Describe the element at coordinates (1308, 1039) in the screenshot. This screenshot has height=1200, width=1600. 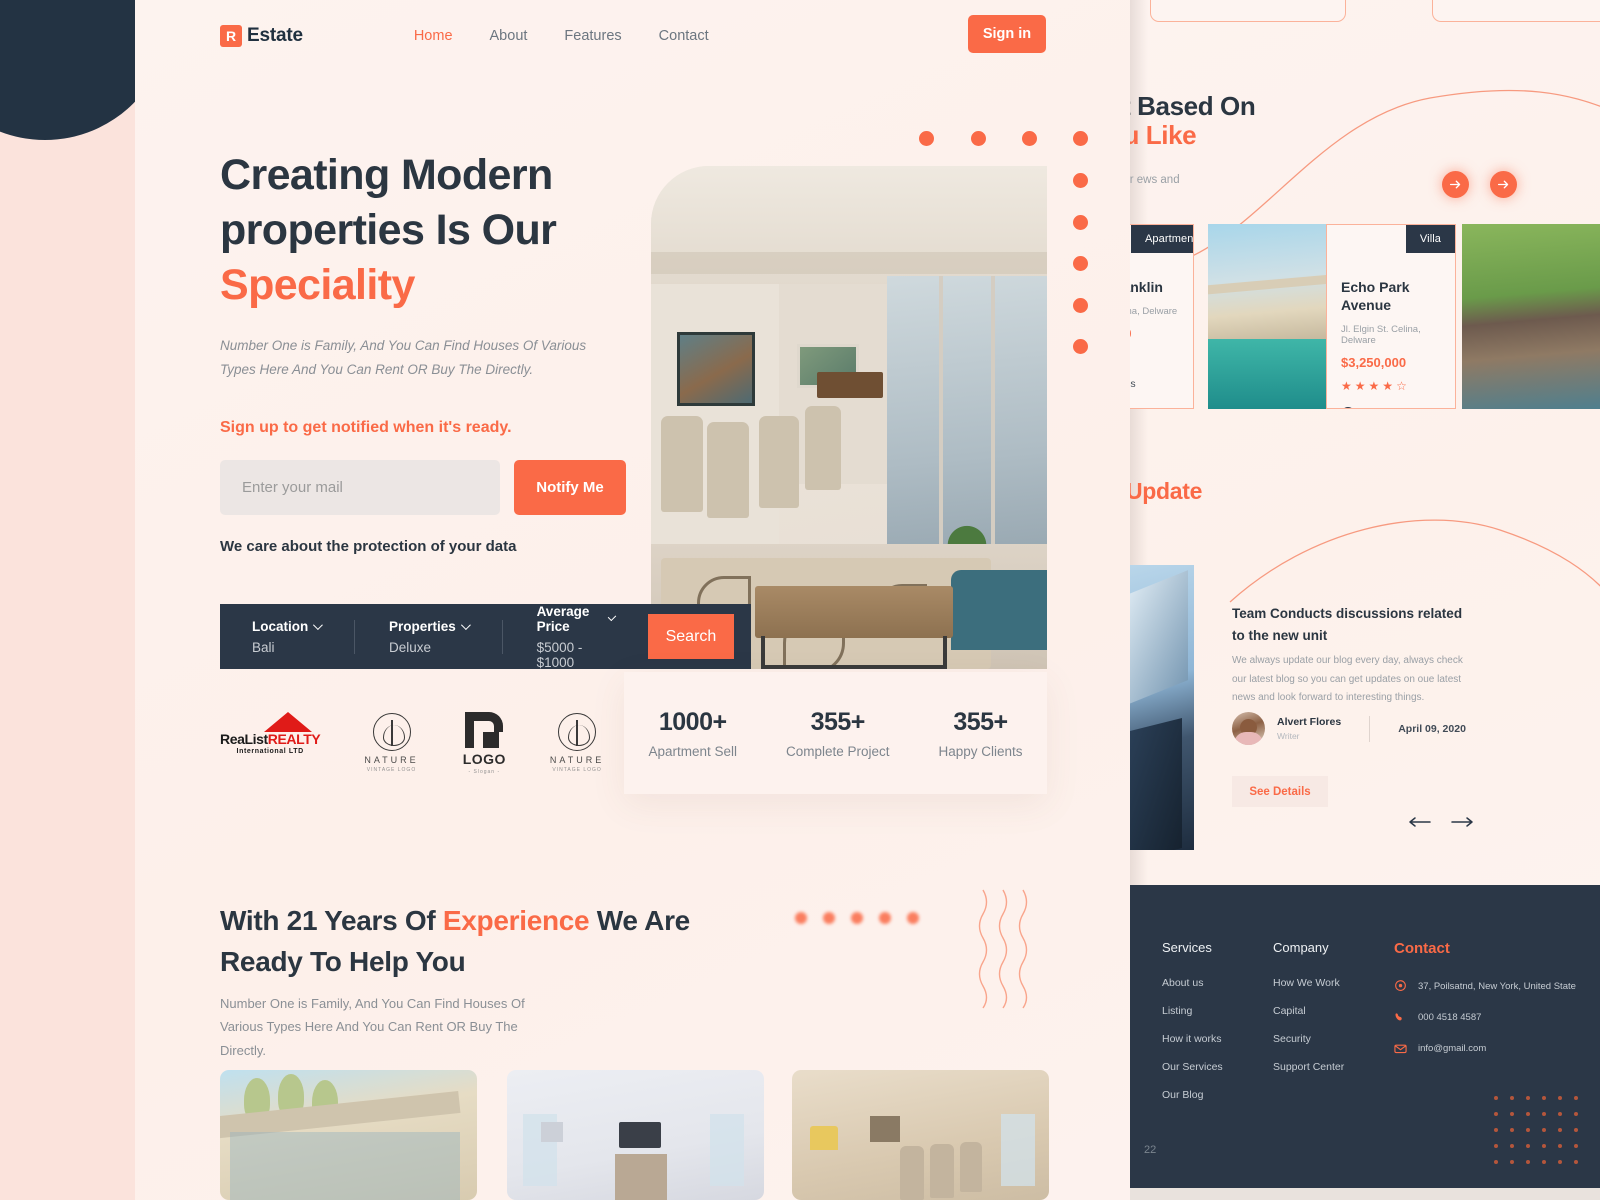
I see `footer-link-security: Security` at that location.